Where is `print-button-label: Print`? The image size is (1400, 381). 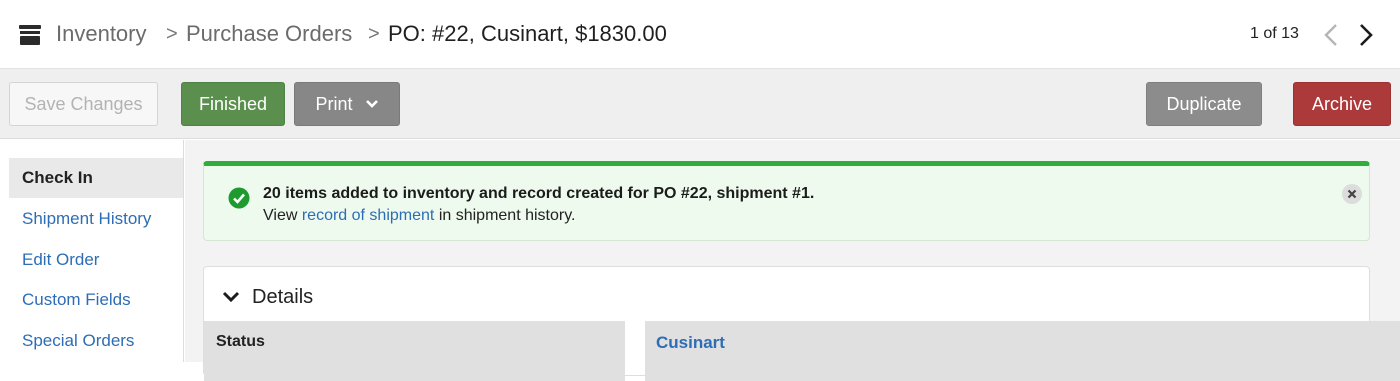 print-button-label: Print is located at coordinates (334, 103).